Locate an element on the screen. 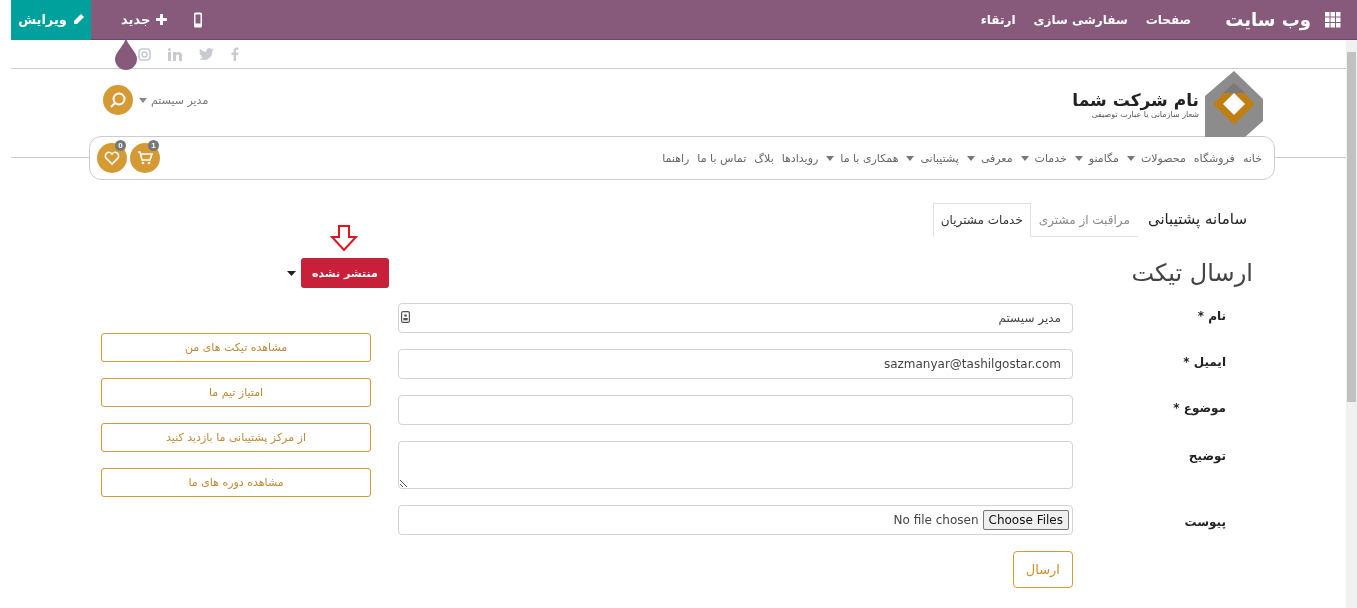  app-title: وب سایت is located at coordinates (1268, 19).